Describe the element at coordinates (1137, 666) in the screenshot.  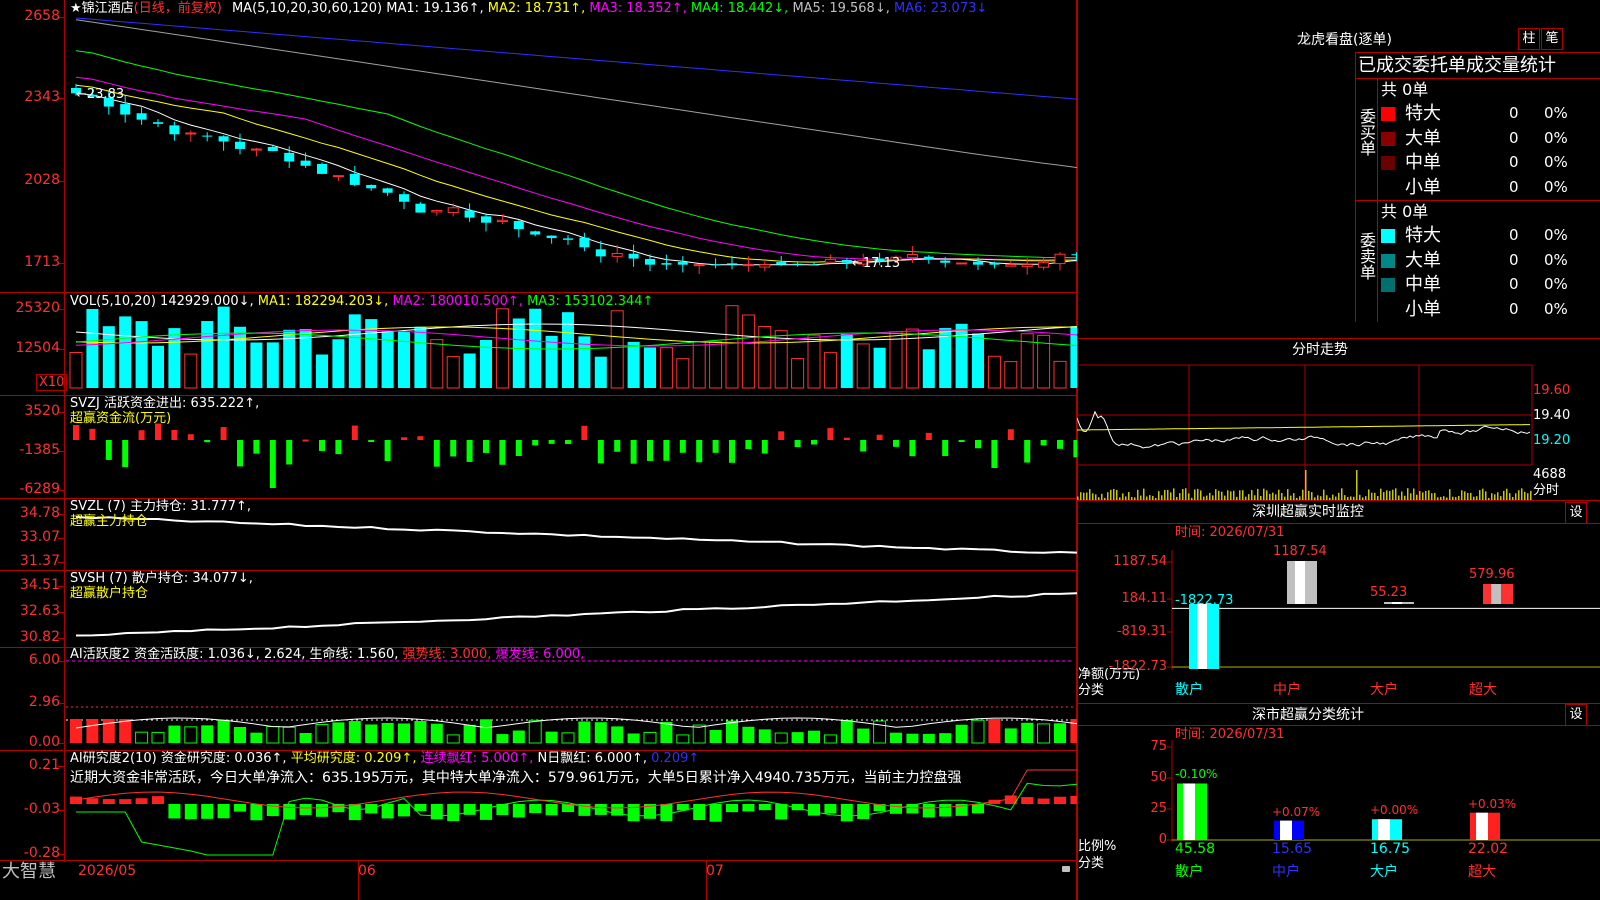
I see `monitor-ytick-3: -1822.73` at that location.